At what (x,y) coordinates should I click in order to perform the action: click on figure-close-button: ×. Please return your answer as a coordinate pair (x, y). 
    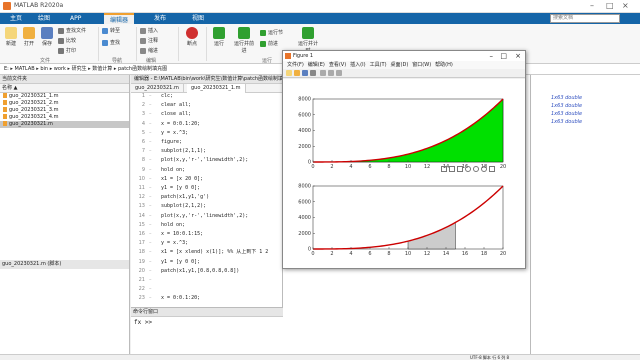
    Looking at the image, I should click on (518, 56).